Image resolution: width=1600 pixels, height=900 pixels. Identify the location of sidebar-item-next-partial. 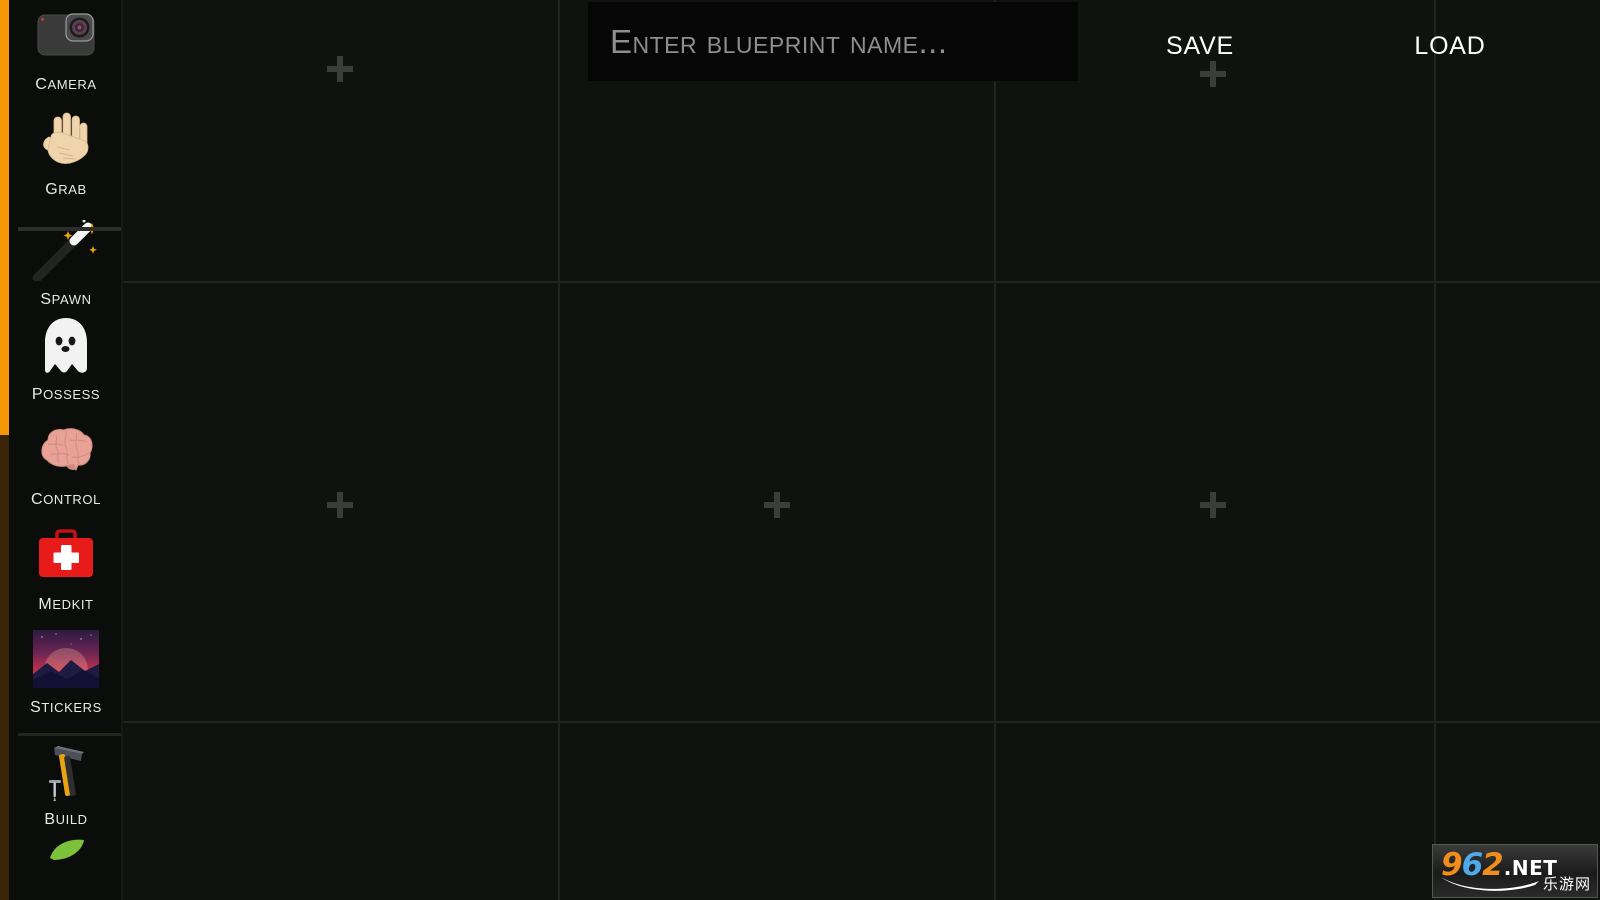
(65, 850).